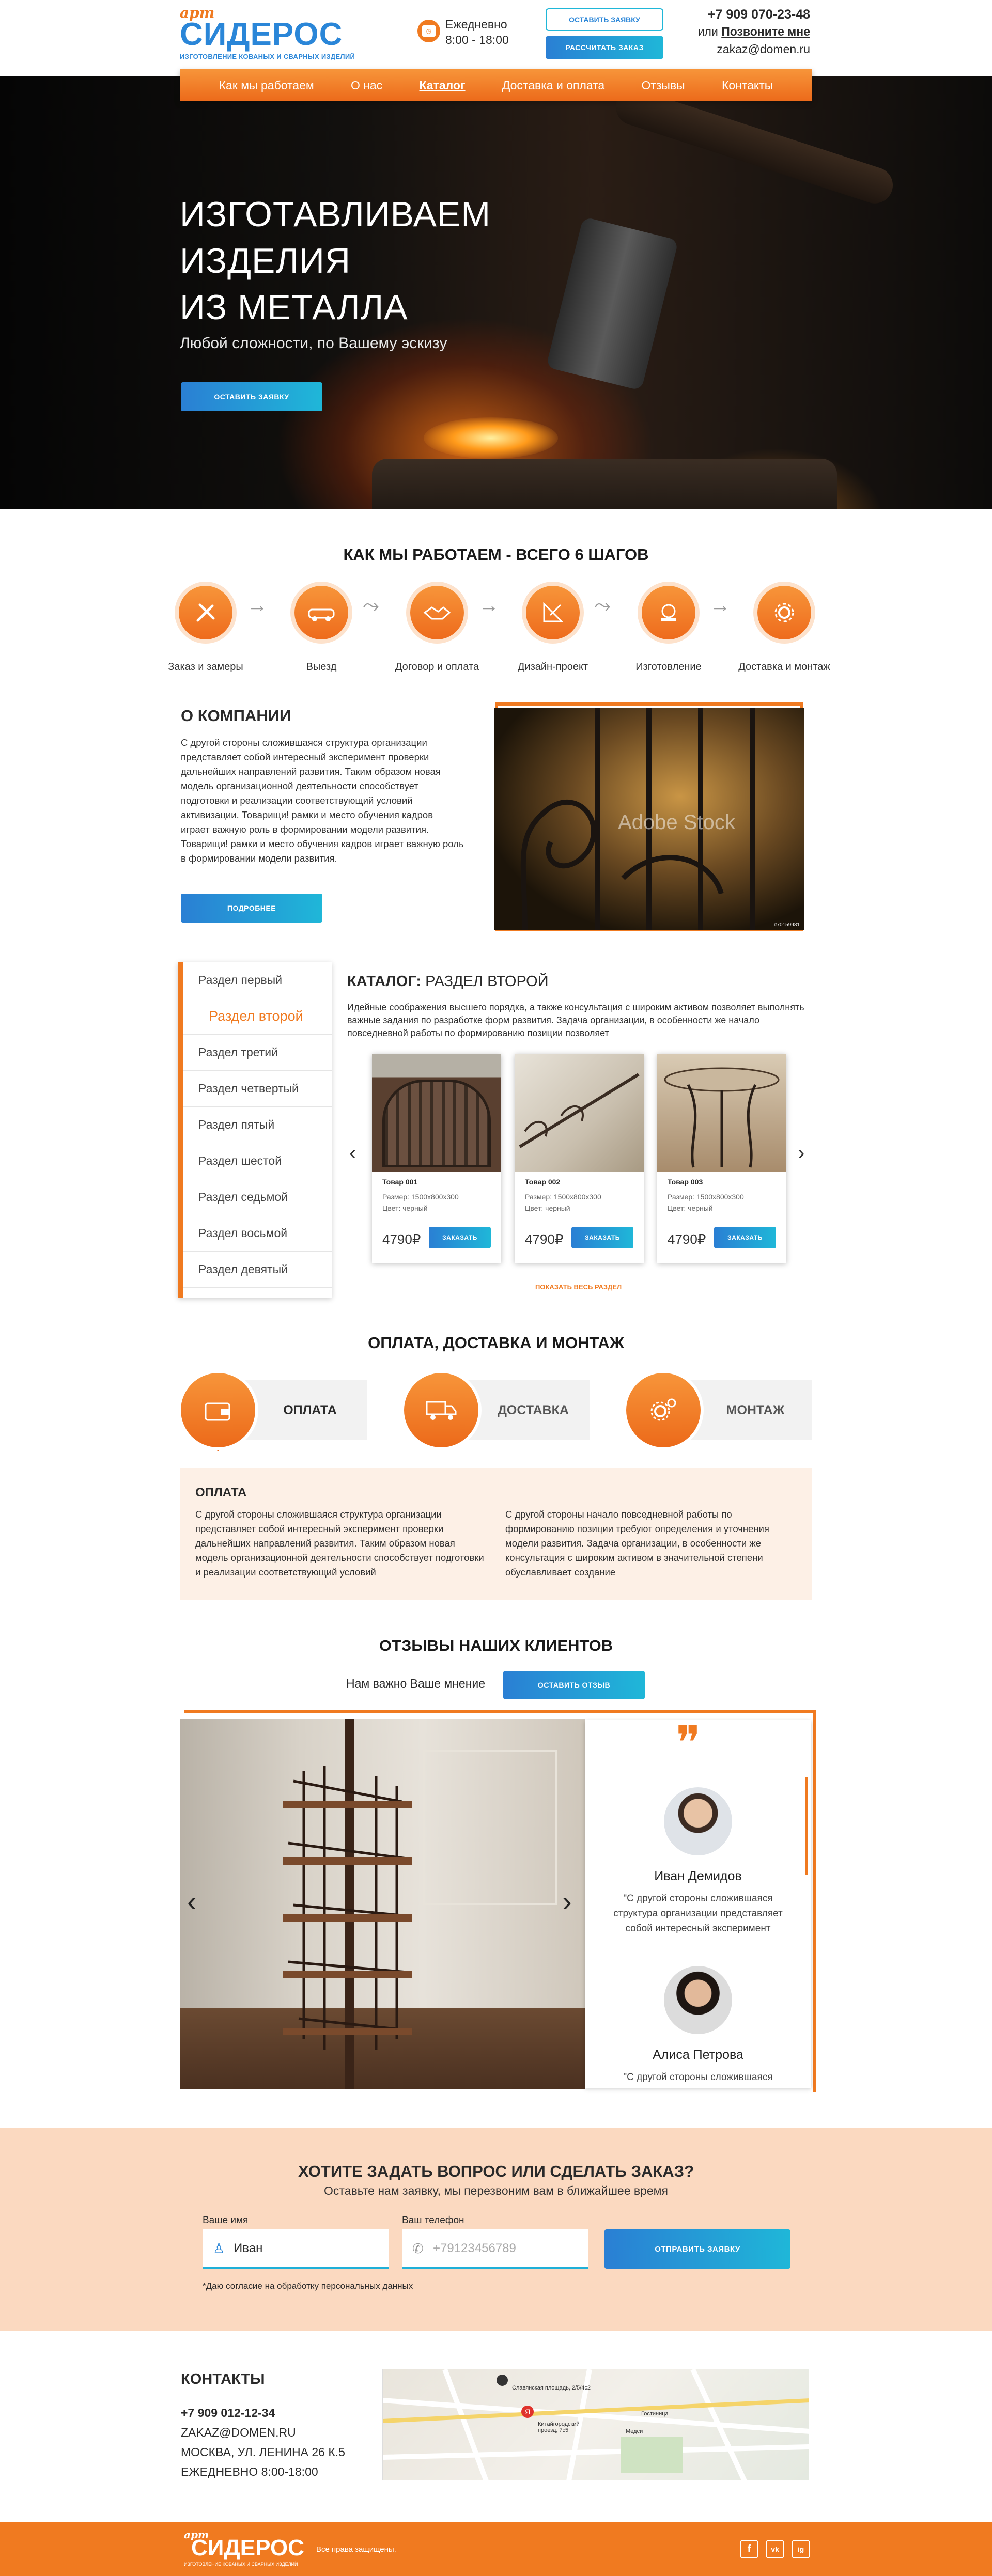  What do you see at coordinates (749, 2549) in the screenshot?
I see `facebook-icon: f` at bounding box center [749, 2549].